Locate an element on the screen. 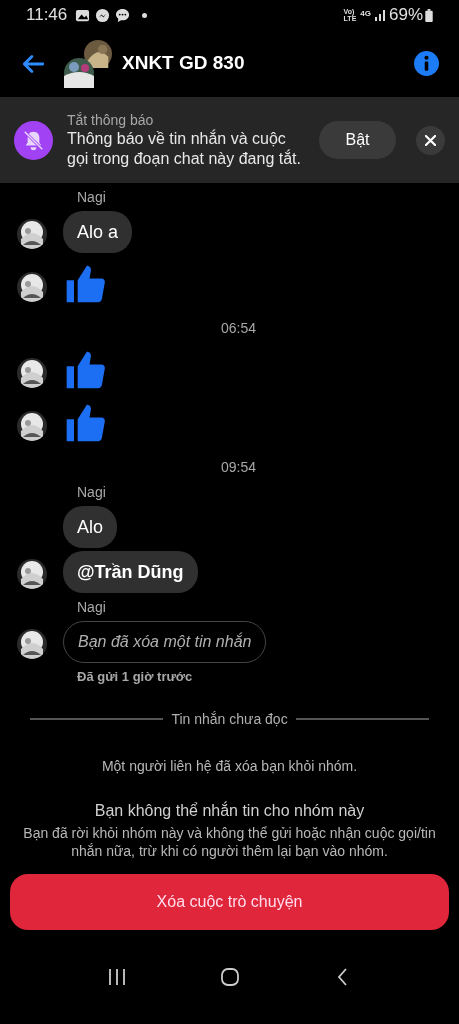 This screenshot has width=459, height=1024. messenger-icon is located at coordinates (103, 15).